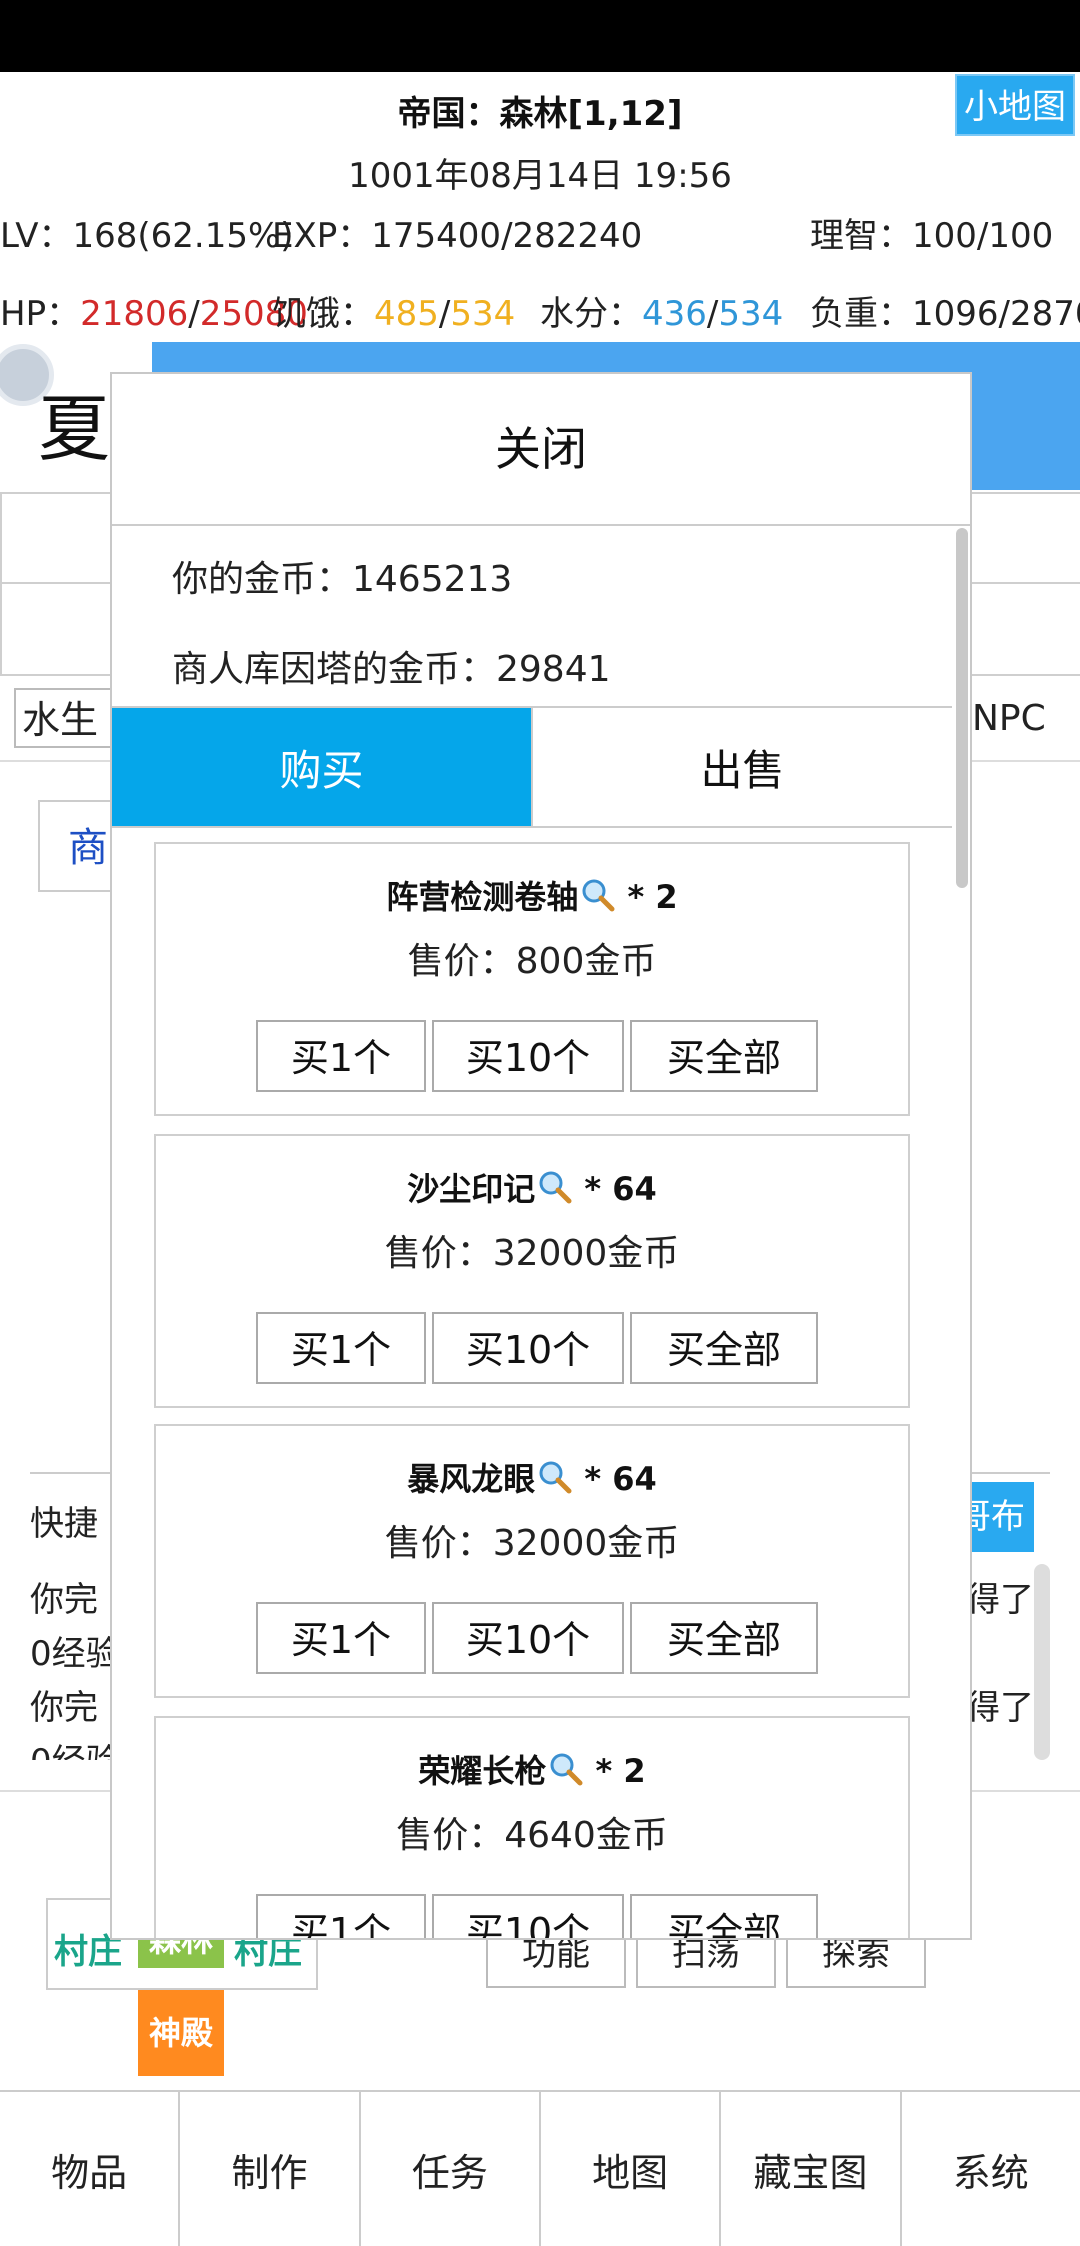 The image size is (1080, 2246). What do you see at coordinates (482, 1771) in the screenshot?
I see `item-name: 荣耀长枪` at bounding box center [482, 1771].